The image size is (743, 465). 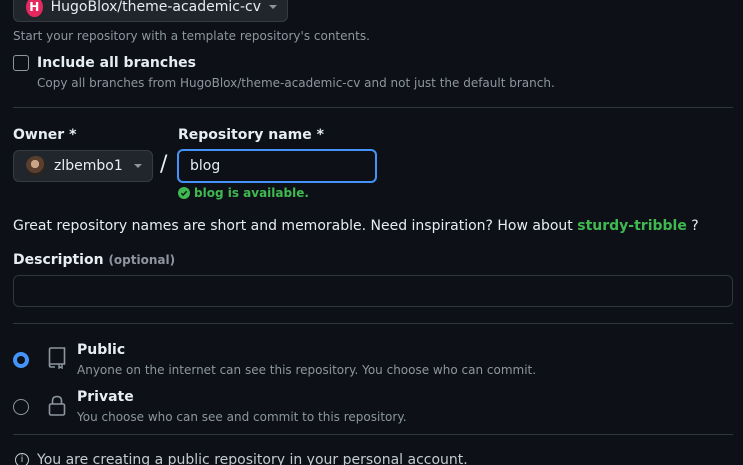 What do you see at coordinates (88, 166) in the screenshot?
I see `owner-select-value: zlbembo1` at bounding box center [88, 166].